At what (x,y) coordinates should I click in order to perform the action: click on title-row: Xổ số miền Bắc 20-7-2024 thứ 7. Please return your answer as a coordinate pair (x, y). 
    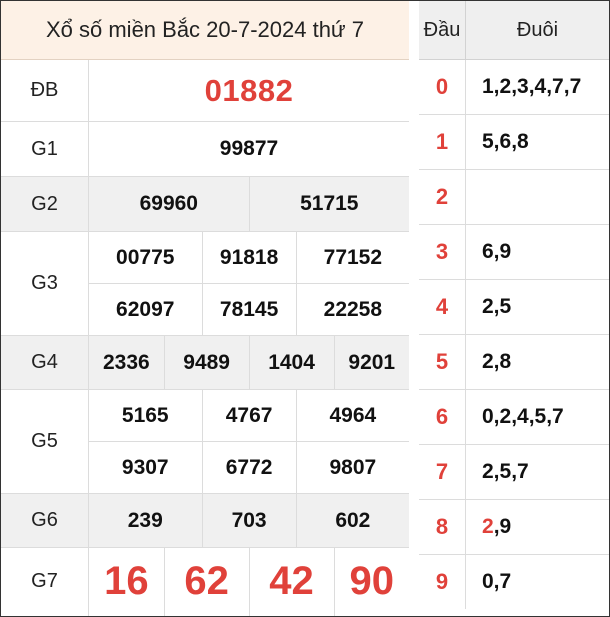
    Looking at the image, I should click on (205, 30).